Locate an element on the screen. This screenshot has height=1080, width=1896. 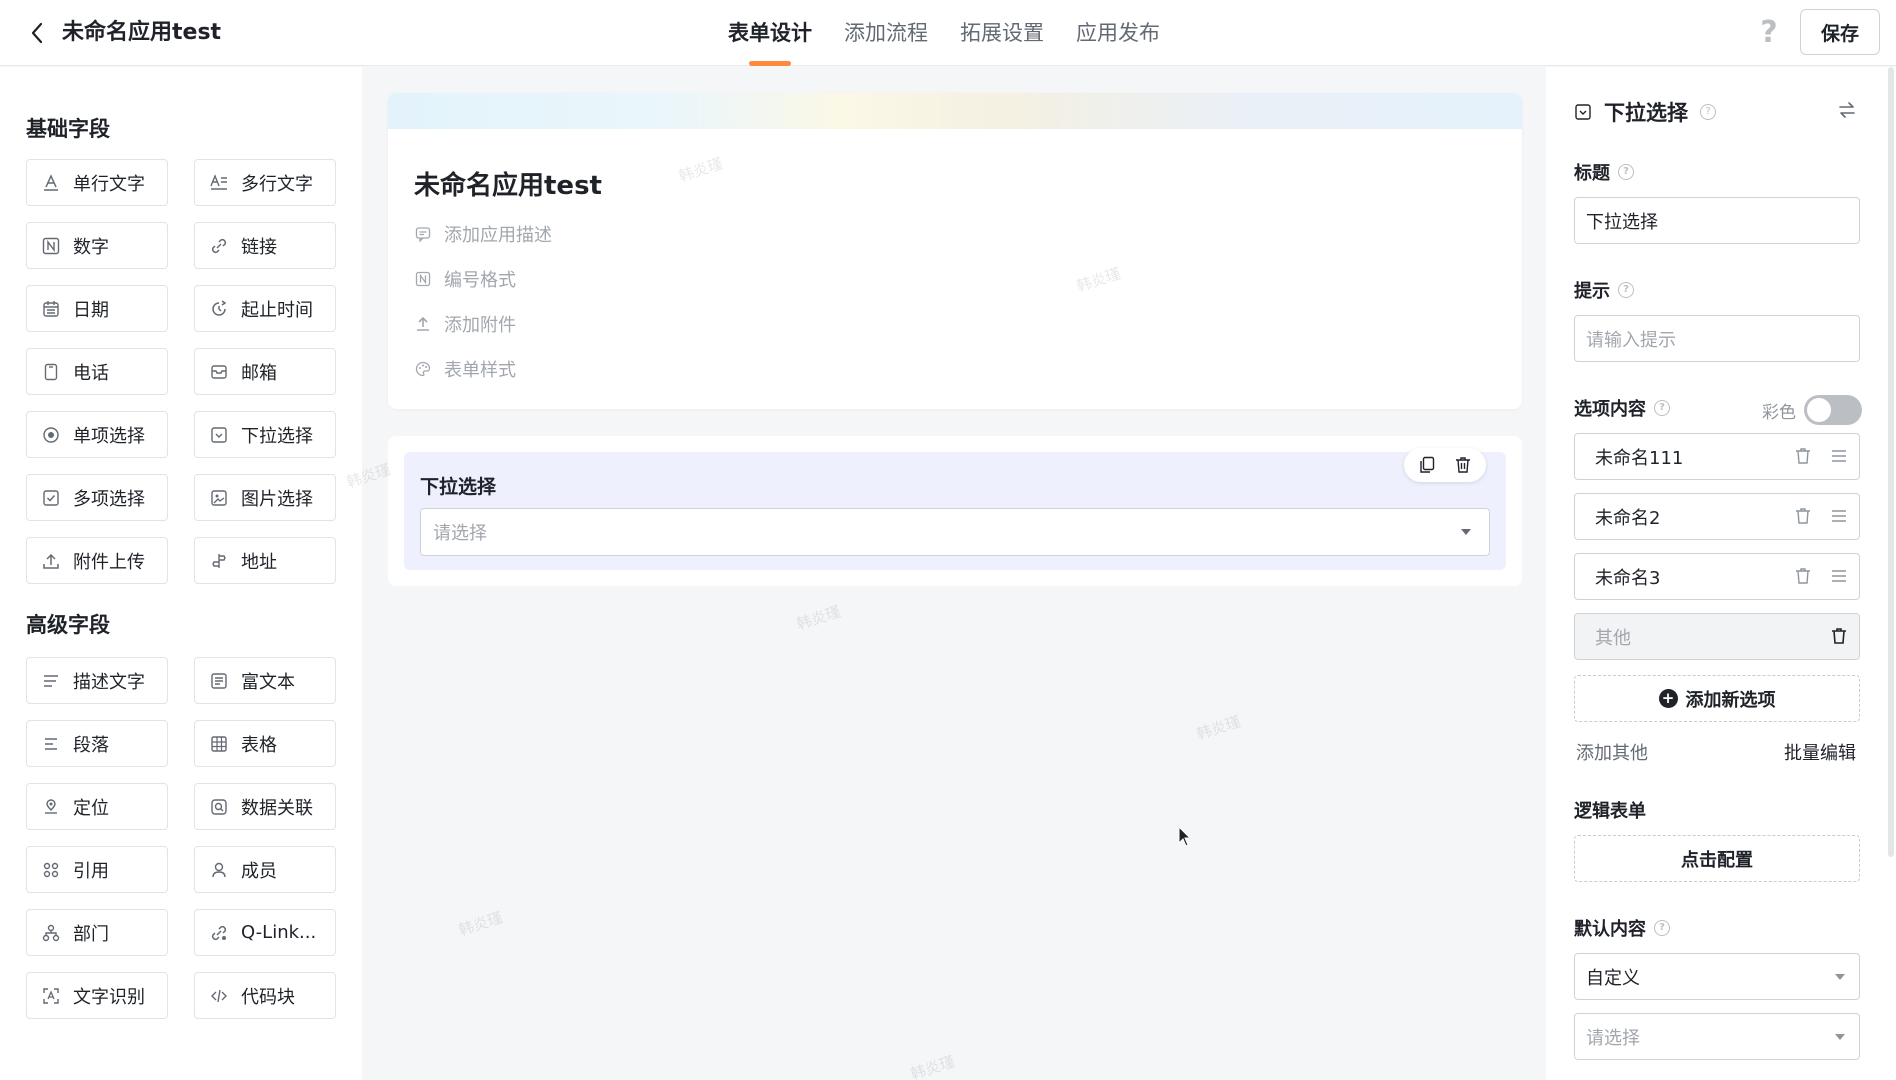
document-icon is located at coordinates (219, 681).